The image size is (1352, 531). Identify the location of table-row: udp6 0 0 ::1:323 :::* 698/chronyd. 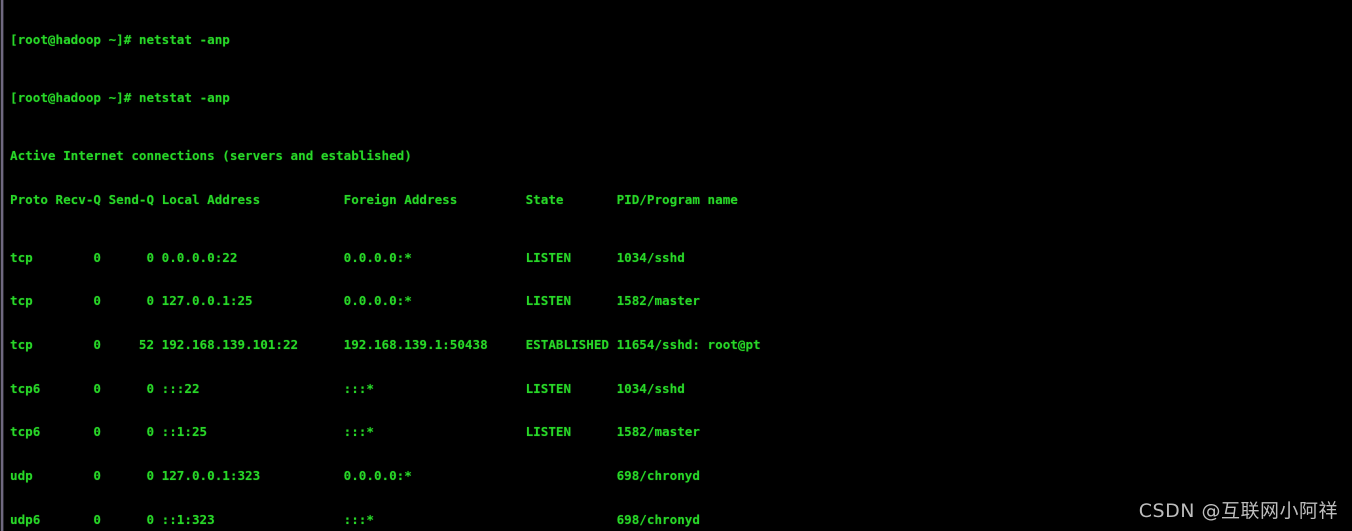
(355, 519).